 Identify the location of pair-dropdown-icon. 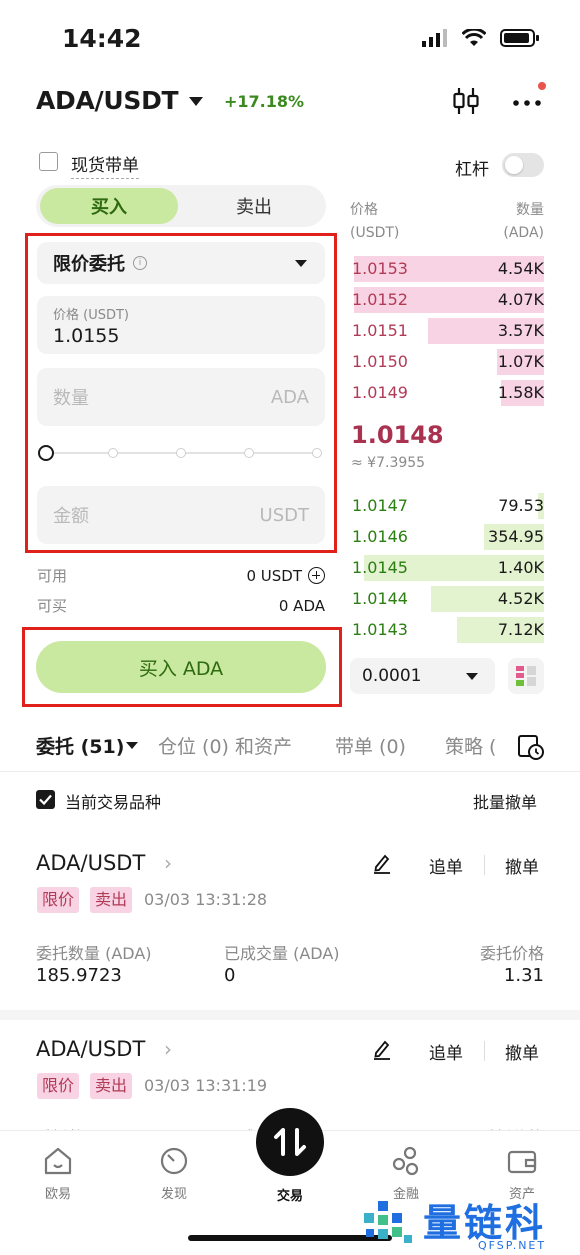
(196, 101).